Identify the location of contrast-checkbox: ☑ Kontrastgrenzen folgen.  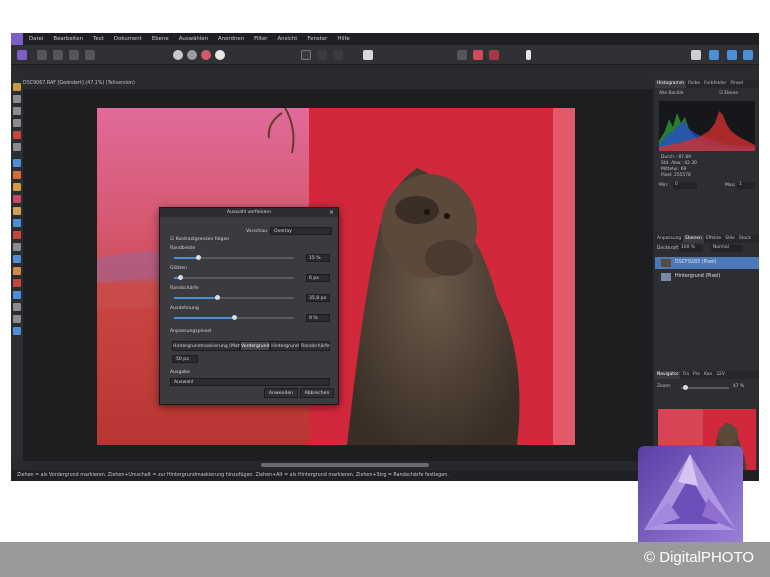
(199, 239).